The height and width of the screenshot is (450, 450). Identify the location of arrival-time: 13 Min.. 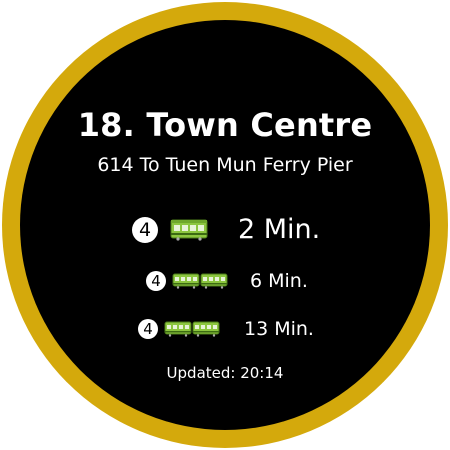
(279, 329).